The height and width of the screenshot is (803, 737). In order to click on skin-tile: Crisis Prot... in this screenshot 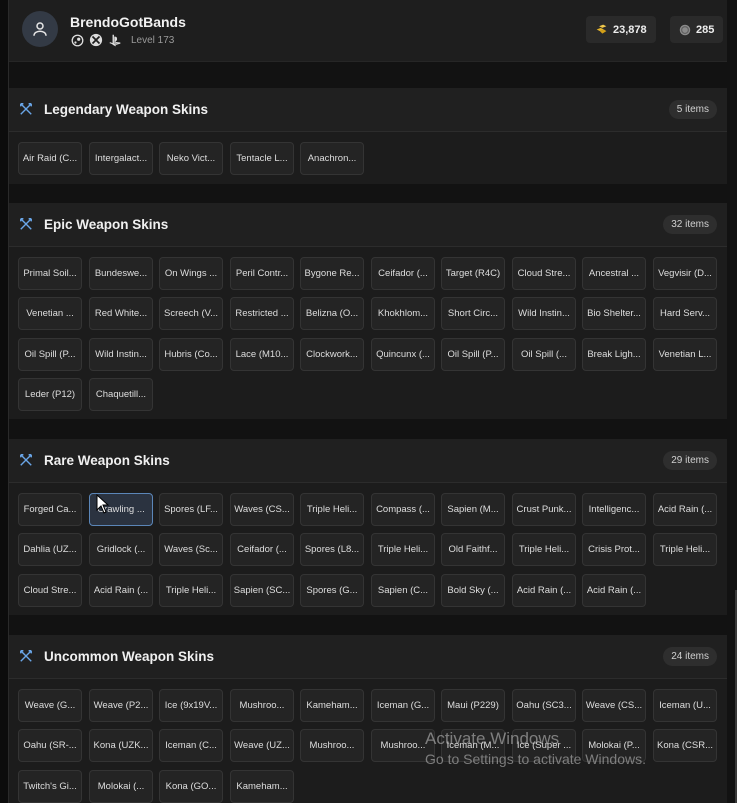, I will do `click(614, 549)`.